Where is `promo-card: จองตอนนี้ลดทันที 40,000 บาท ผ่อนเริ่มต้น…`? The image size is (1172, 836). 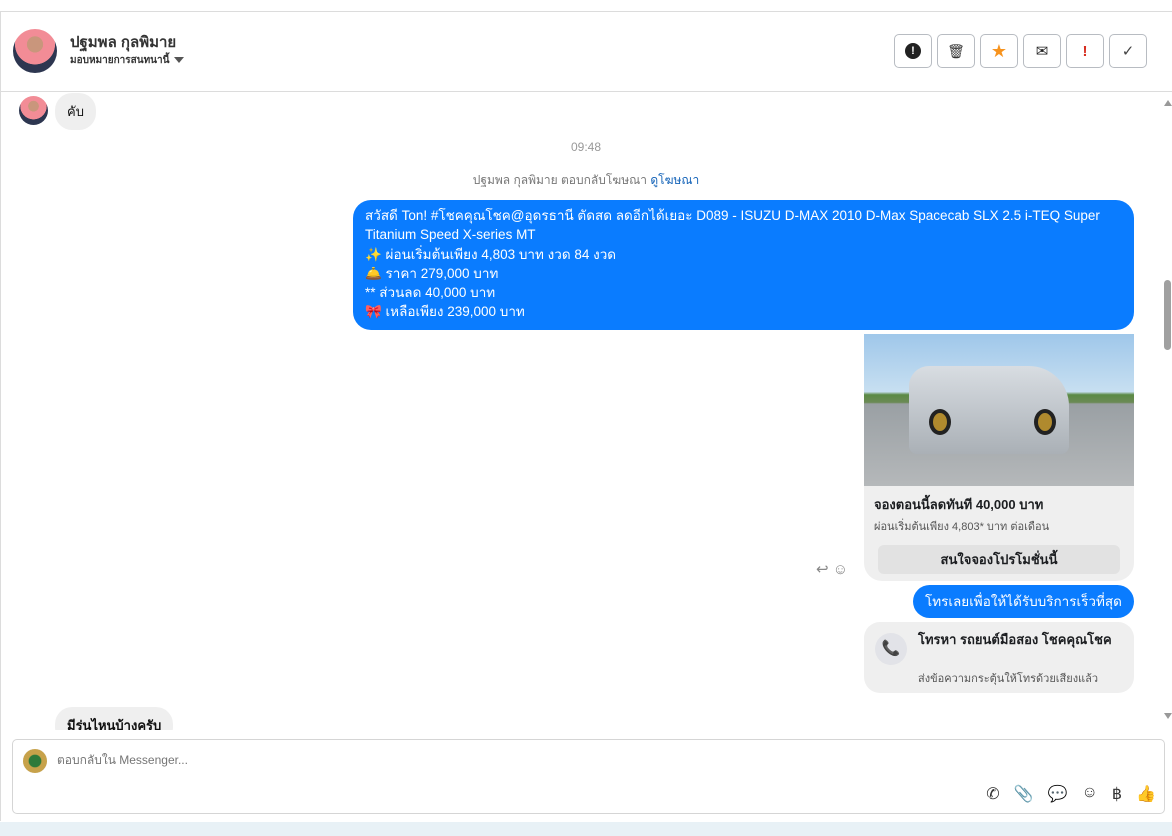 promo-card: จองตอนนี้ลดทันที 40,000 บาท ผ่อนเริ่มต้น… is located at coordinates (999, 457).